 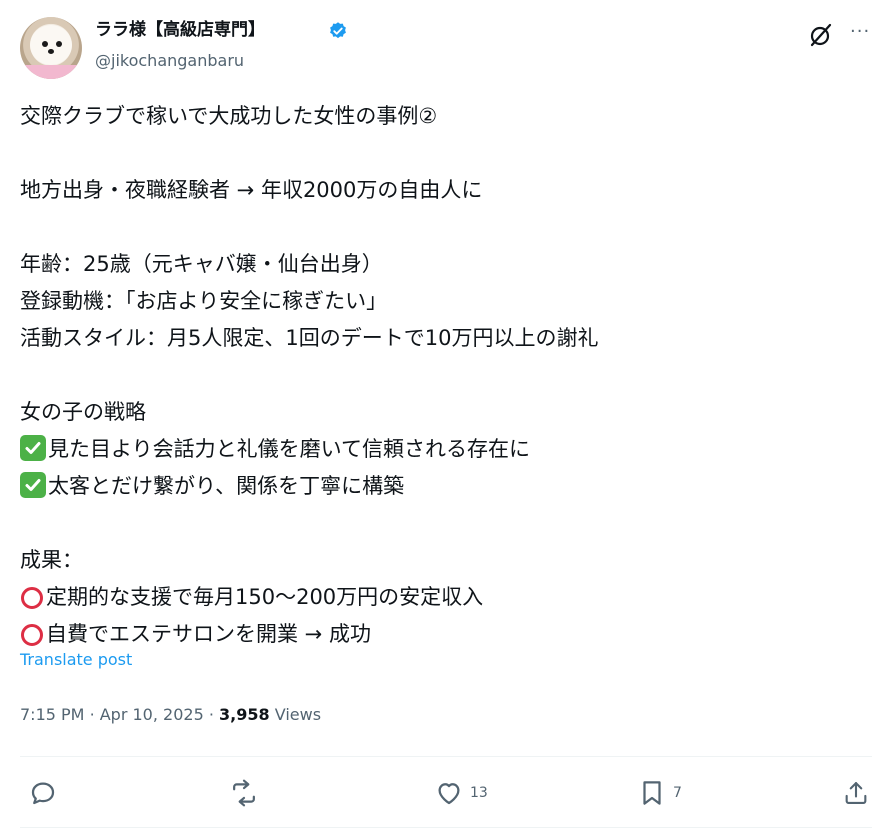 What do you see at coordinates (152, 714) in the screenshot?
I see `post-date: Apr 10, 2025` at bounding box center [152, 714].